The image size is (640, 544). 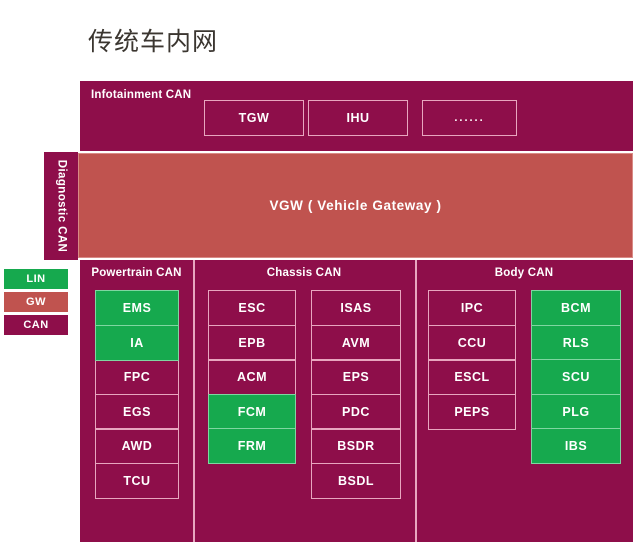 I want to click on ecu-node-ia: IA, so click(x=137, y=342).